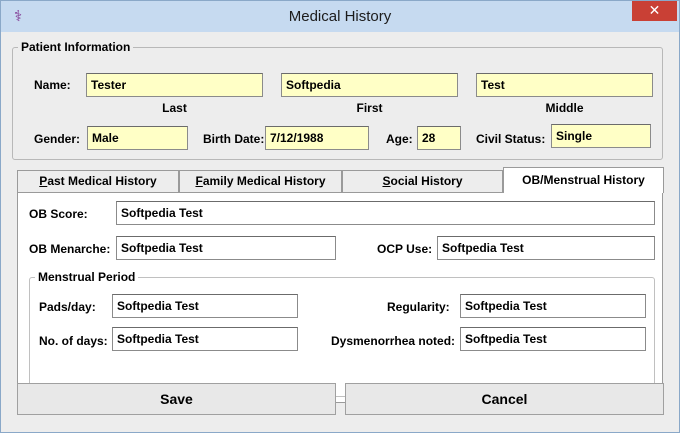 The image size is (680, 433). What do you see at coordinates (205, 306) in the screenshot?
I see `pads-per-day-field: Softpedia Test` at bounding box center [205, 306].